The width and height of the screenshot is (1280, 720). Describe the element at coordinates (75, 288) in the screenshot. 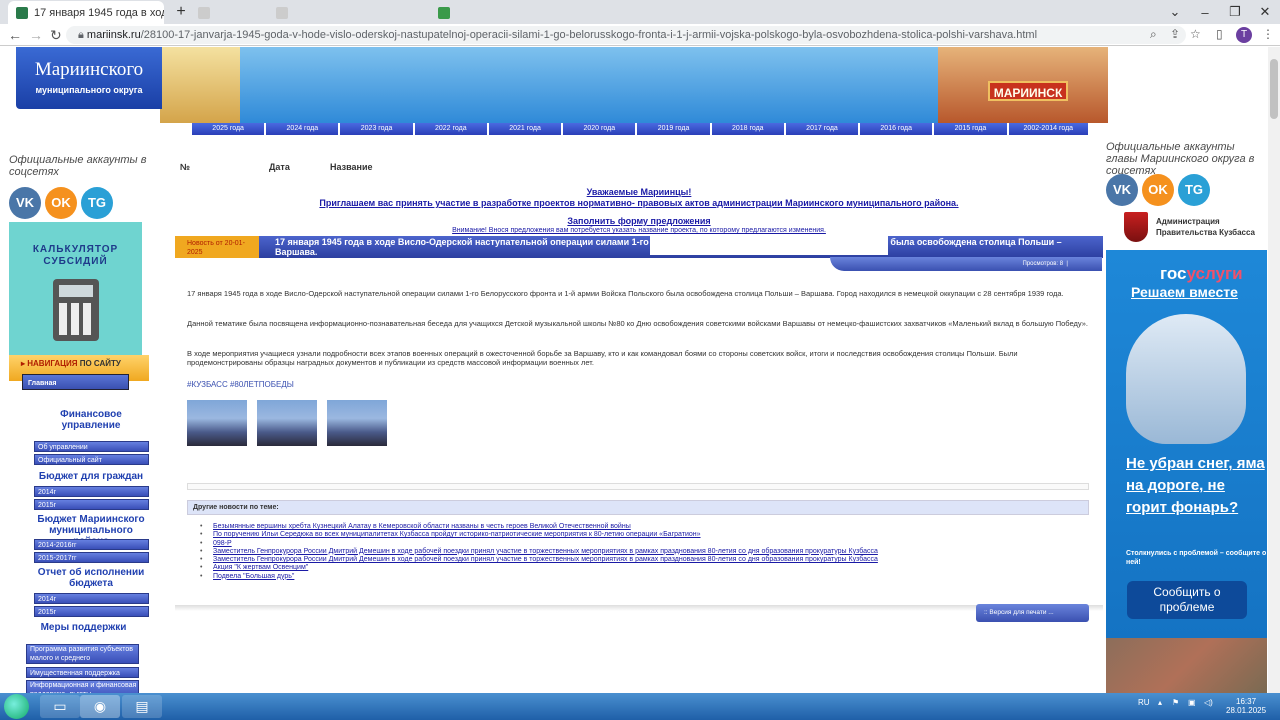

I see `subsidy-calculator-banner: КАЛЬКУЛЯТОР СУБСИДИЙ` at that location.